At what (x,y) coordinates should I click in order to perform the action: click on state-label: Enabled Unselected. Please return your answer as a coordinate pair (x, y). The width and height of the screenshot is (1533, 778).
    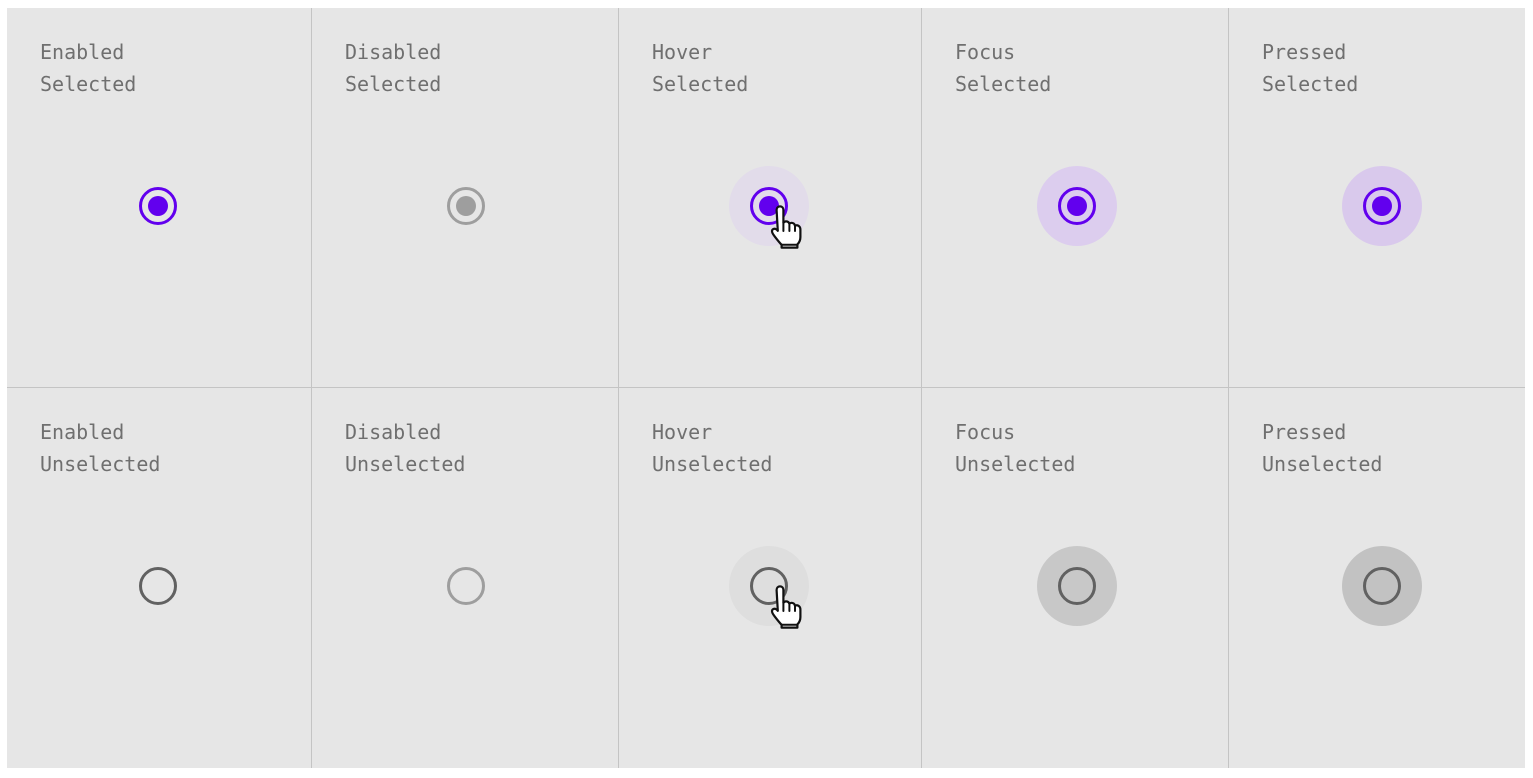
    Looking at the image, I should click on (100, 448).